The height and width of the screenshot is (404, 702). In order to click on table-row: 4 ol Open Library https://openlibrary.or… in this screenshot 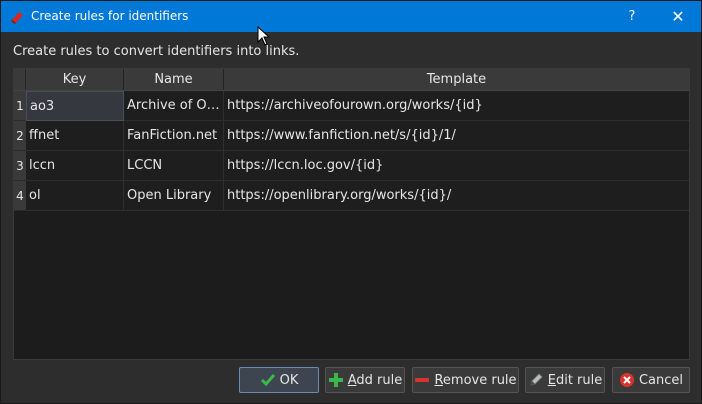, I will do `click(351, 196)`.